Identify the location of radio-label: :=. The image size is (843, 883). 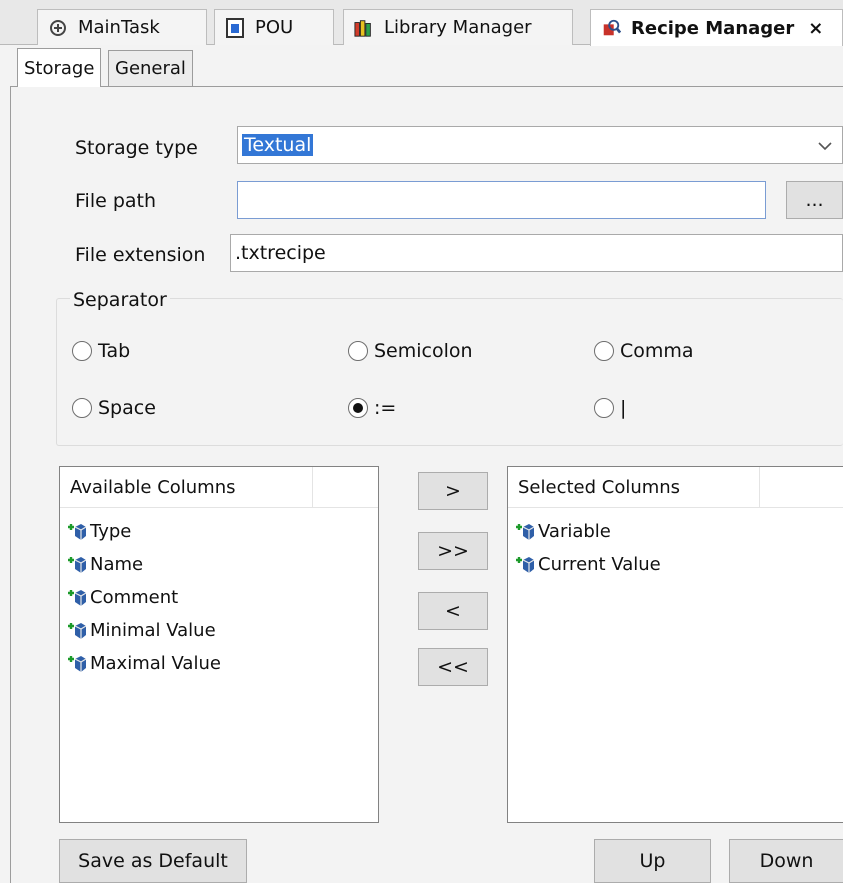
(385, 408).